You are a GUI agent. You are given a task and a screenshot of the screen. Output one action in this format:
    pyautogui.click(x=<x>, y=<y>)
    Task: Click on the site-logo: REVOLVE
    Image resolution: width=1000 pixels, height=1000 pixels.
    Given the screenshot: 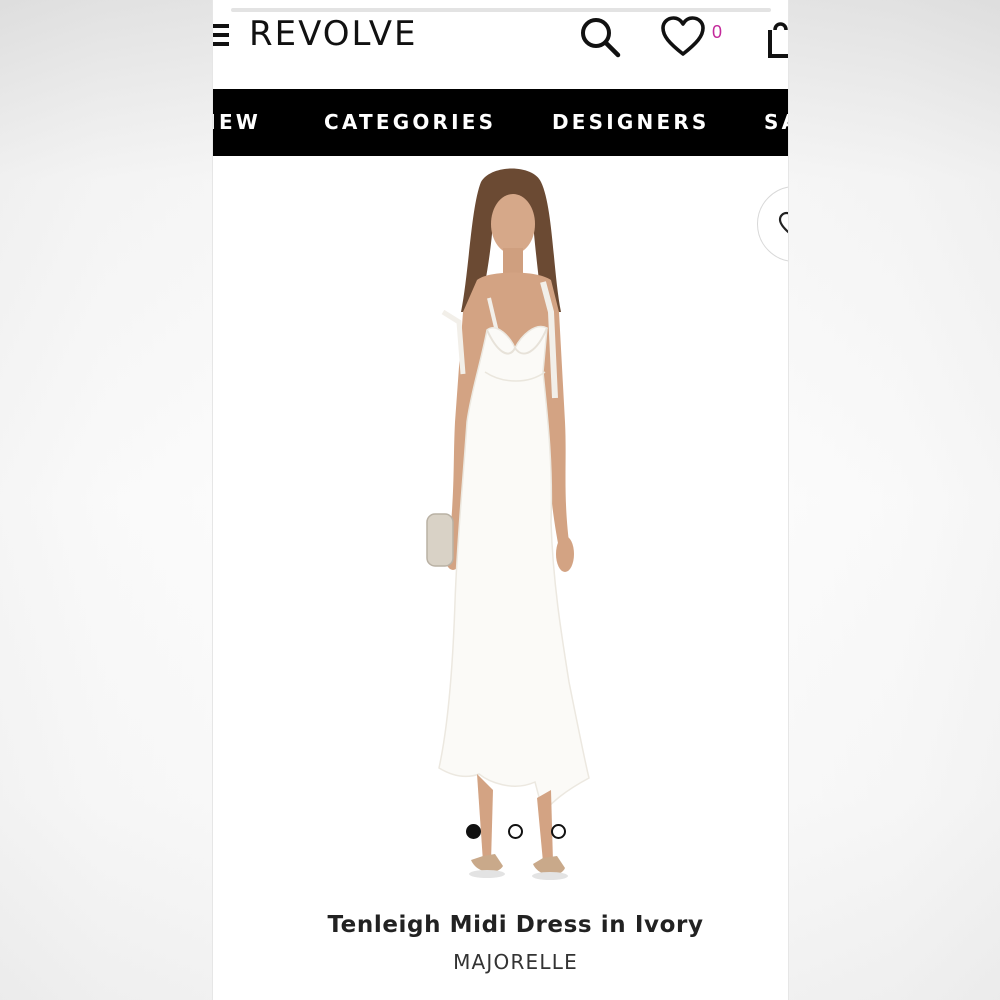 What is the action you would take?
    pyautogui.click(x=333, y=34)
    